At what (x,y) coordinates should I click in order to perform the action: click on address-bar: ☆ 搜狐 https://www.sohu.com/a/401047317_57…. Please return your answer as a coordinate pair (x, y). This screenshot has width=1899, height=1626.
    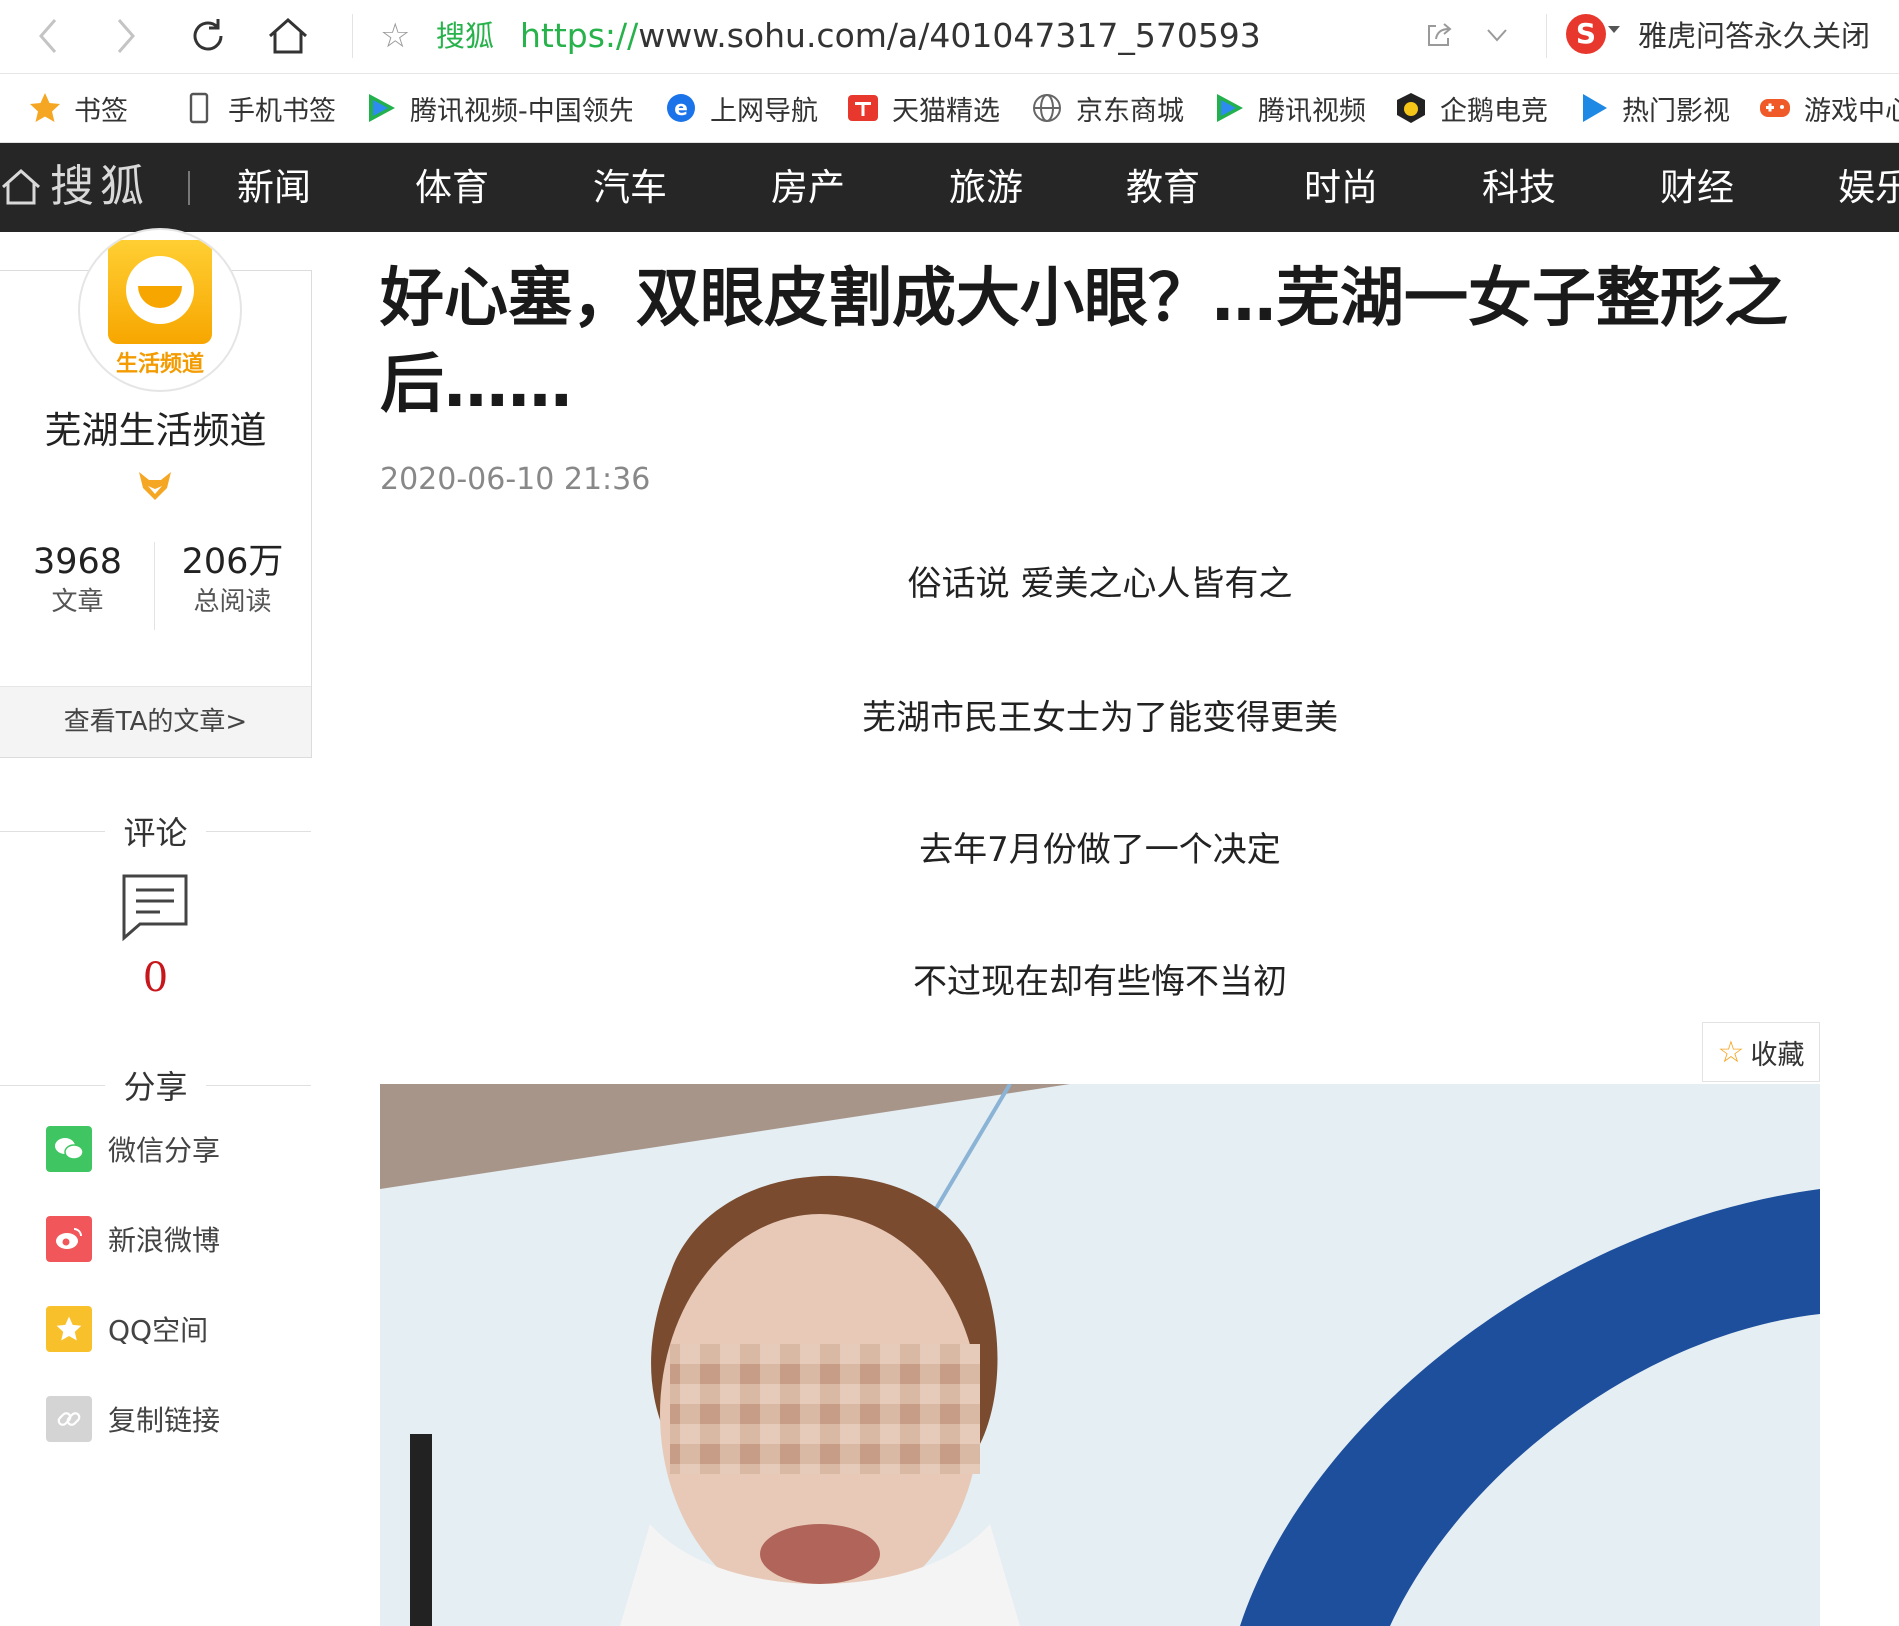
    Looking at the image, I should click on (949, 37).